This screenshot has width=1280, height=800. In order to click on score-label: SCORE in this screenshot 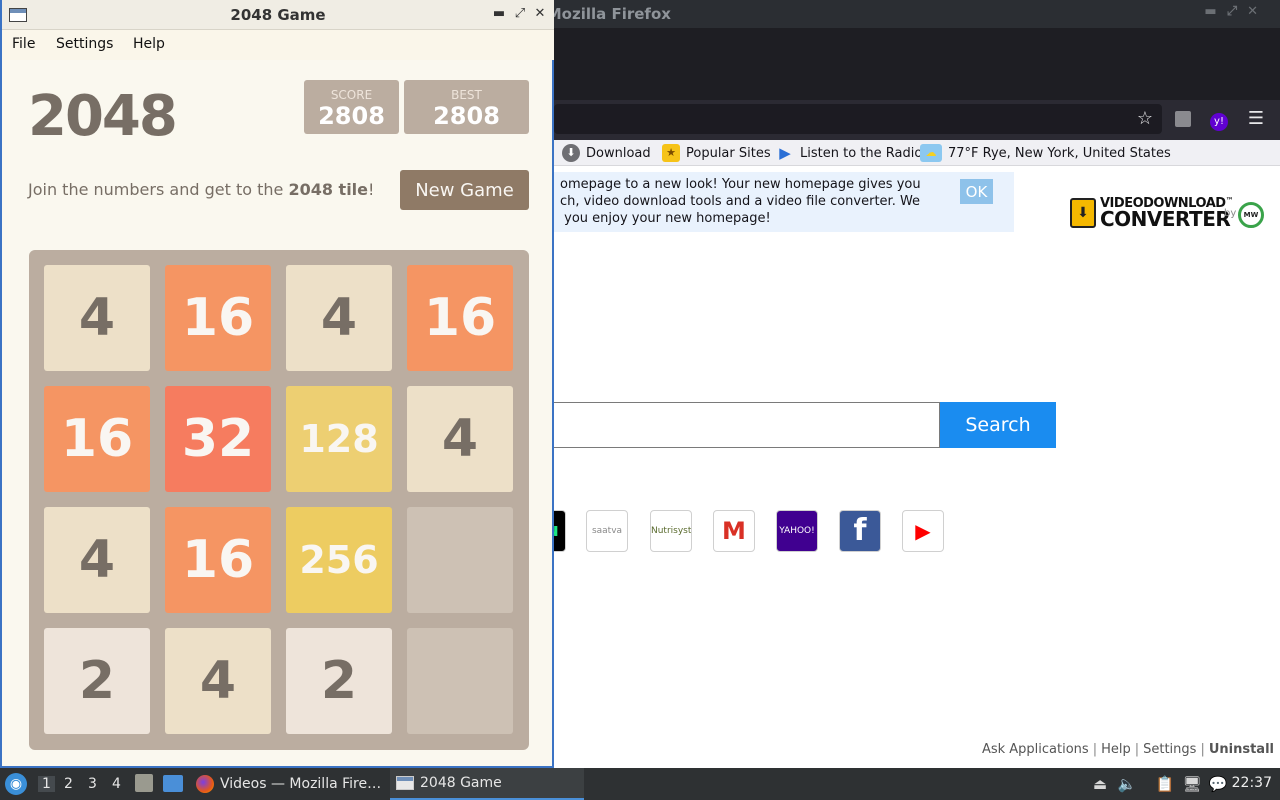, I will do `click(351, 95)`.